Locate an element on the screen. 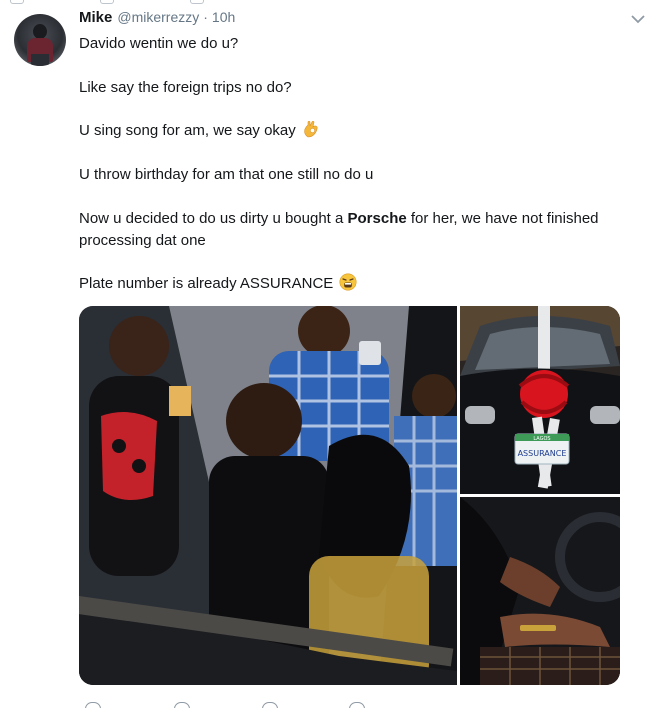 Image resolution: width=658 pixels, height=708 pixels. avatar is located at coordinates (40, 40).